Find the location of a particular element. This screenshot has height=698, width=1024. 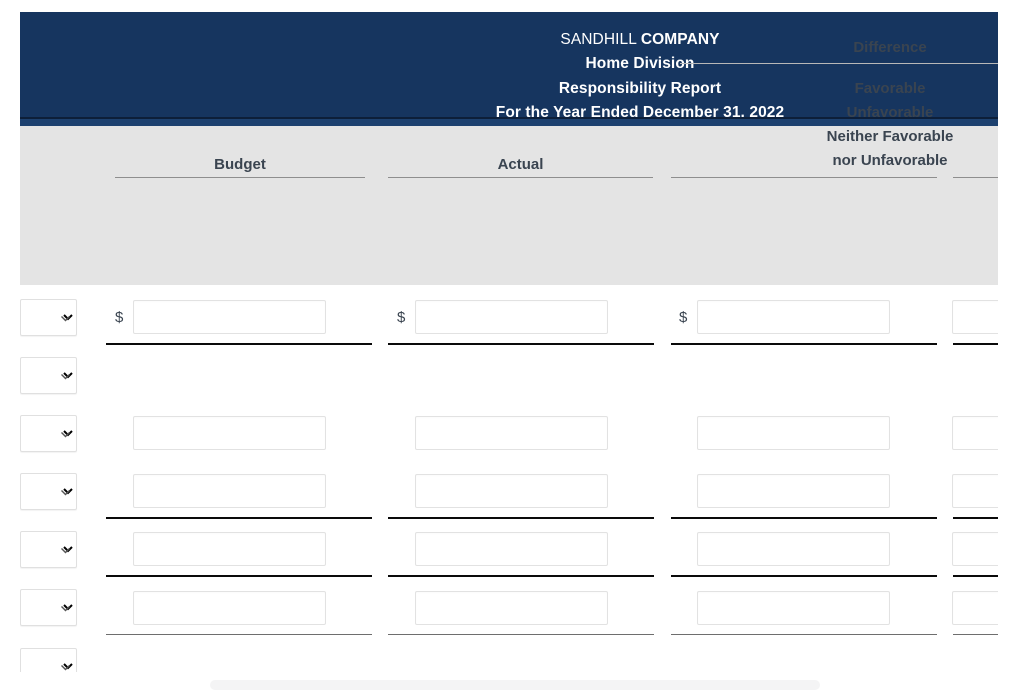

row-4-actual-input is located at coordinates (511, 491).